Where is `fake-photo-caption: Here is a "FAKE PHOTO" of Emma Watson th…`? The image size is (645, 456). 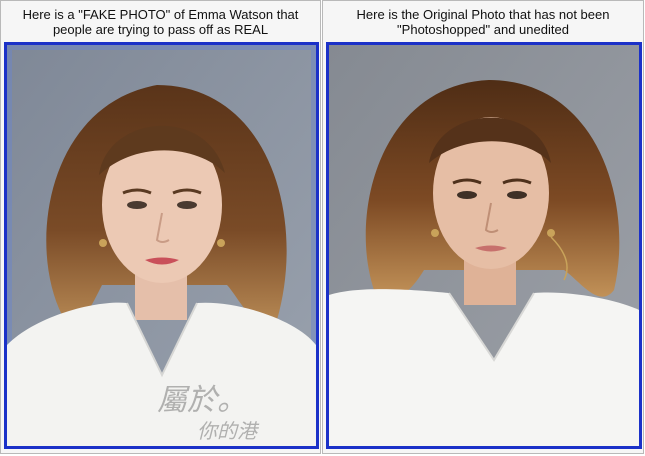
fake-photo-caption: Here is a "FAKE PHOTO" of Emma Watson th… is located at coordinates (160, 22).